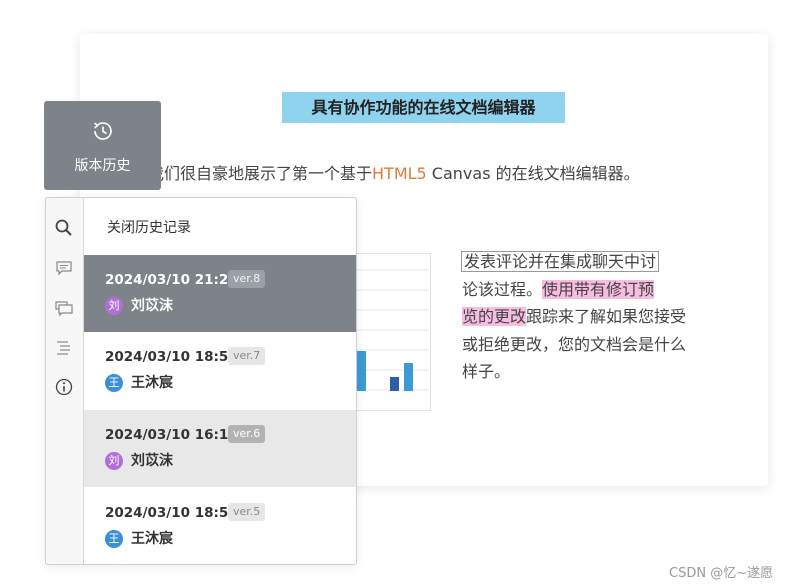  I want to click on close-history-link: 关闭历史记录, so click(149, 227).